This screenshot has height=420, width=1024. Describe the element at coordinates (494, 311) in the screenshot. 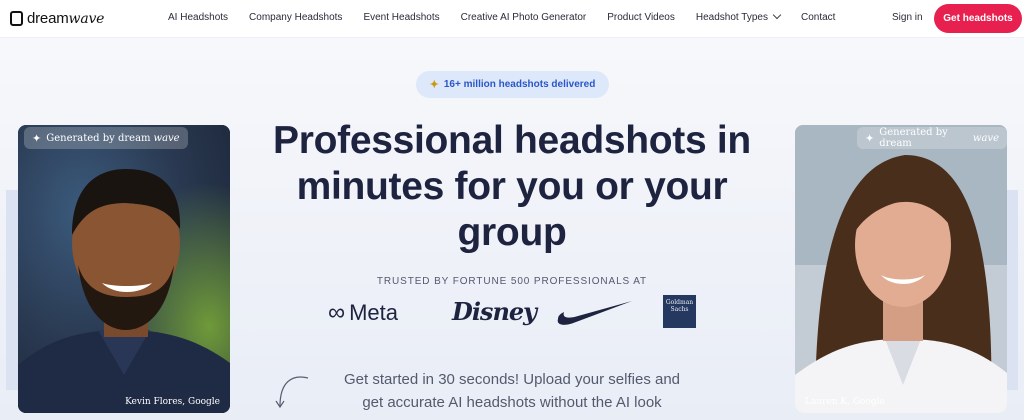

I see `disney-logo: Disney` at that location.